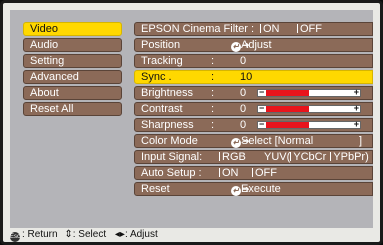 The image size is (383, 245). Describe the element at coordinates (198, 29) in the screenshot. I see `cinema-filter-label: EPSON Cinema Filter :` at that location.